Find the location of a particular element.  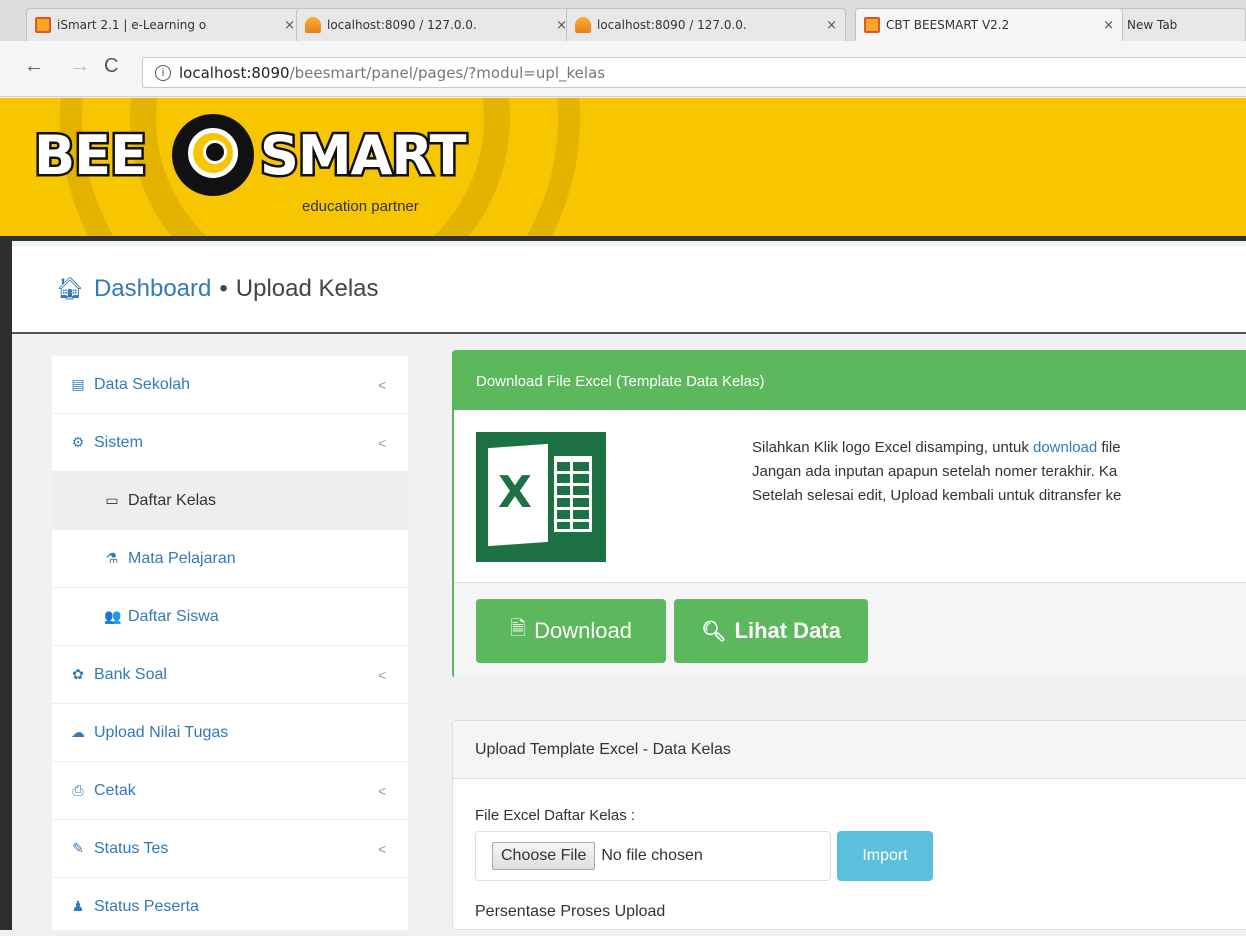

logo-tagline: education partner is located at coordinates (360, 206).